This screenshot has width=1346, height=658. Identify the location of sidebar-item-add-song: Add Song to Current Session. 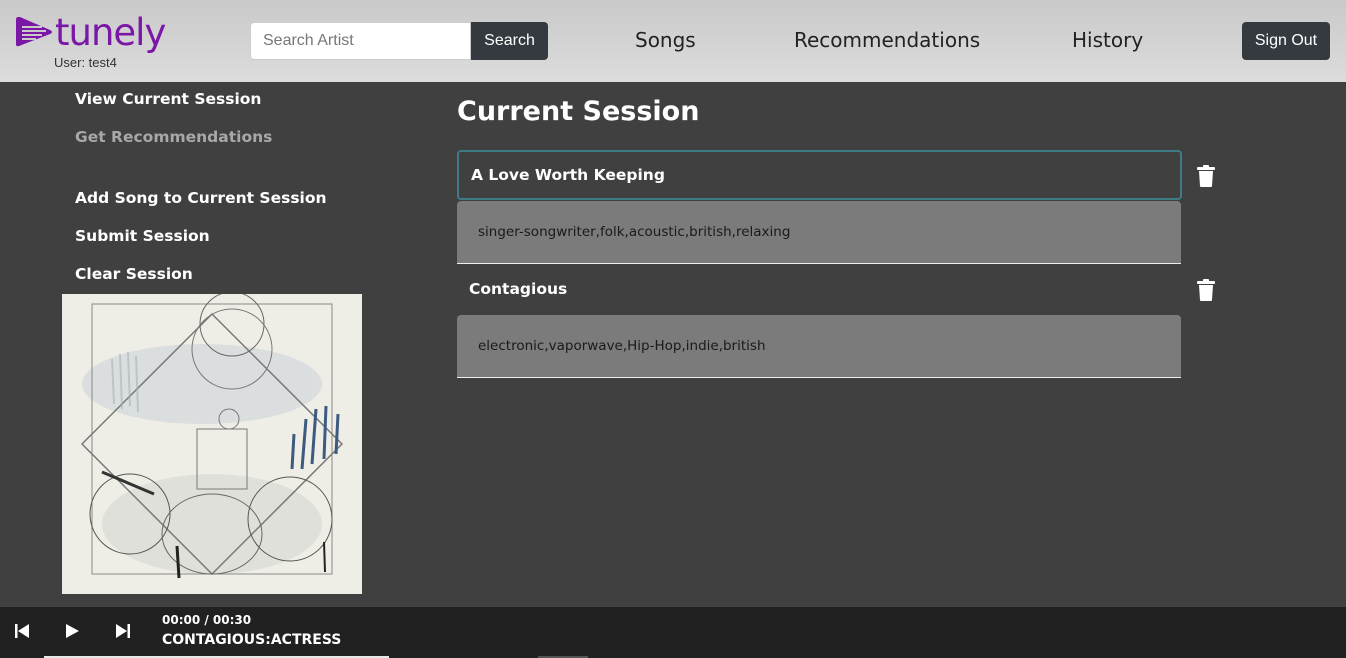
(201, 198).